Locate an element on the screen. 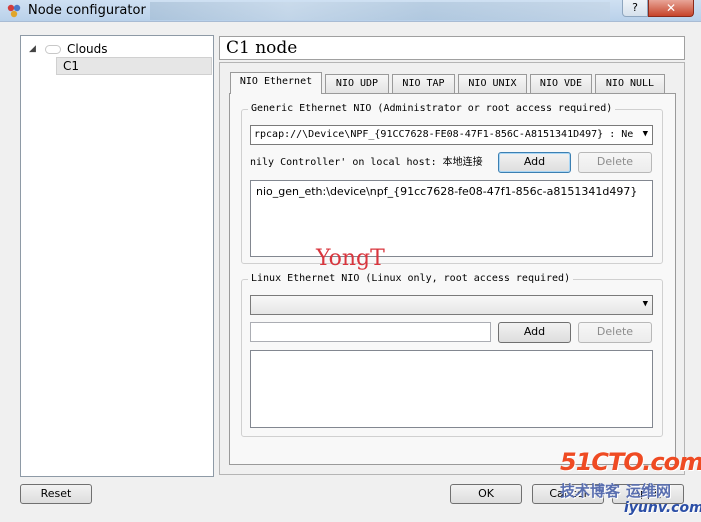 This screenshot has height=522, width=701. adapter-description: nily Controller' on local host: 本地连接 is located at coordinates (370, 162).